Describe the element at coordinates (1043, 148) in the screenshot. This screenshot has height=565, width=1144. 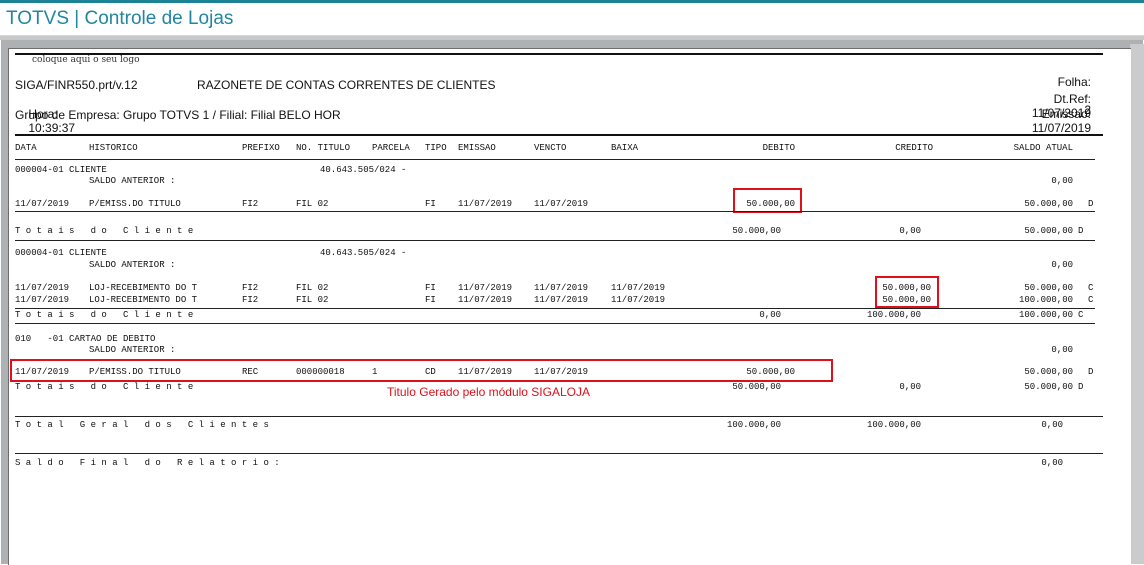
I see `col-saldo-atual: SALDO ATUAL` at that location.